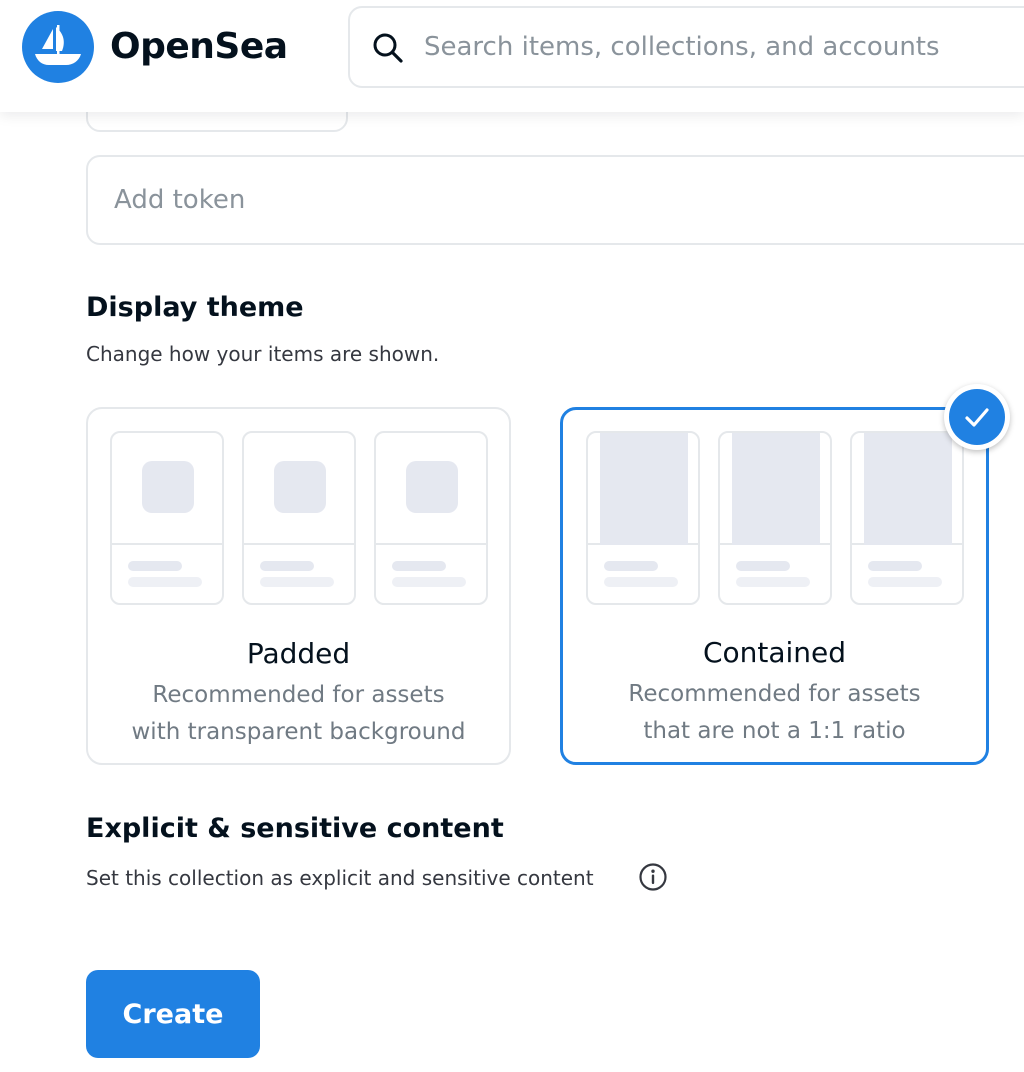 The image size is (1024, 1072). What do you see at coordinates (295, 828) in the screenshot?
I see `explicit-content-title: Explicit & sensitive content` at bounding box center [295, 828].